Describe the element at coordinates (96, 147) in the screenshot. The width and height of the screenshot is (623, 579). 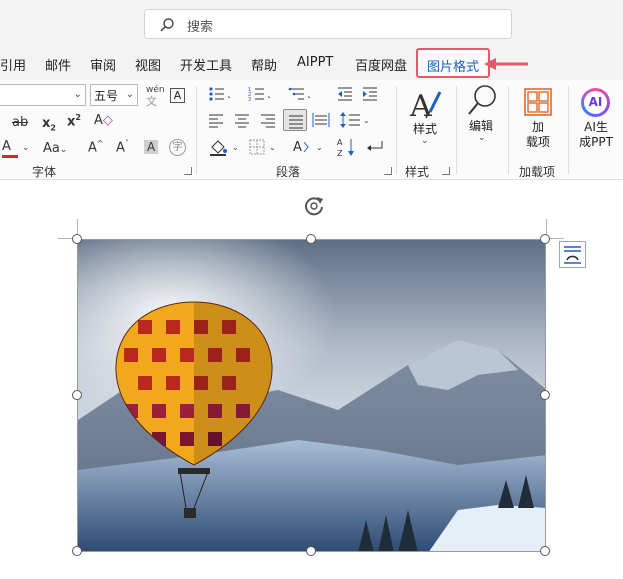
I see `grow-font-icon: A^` at that location.